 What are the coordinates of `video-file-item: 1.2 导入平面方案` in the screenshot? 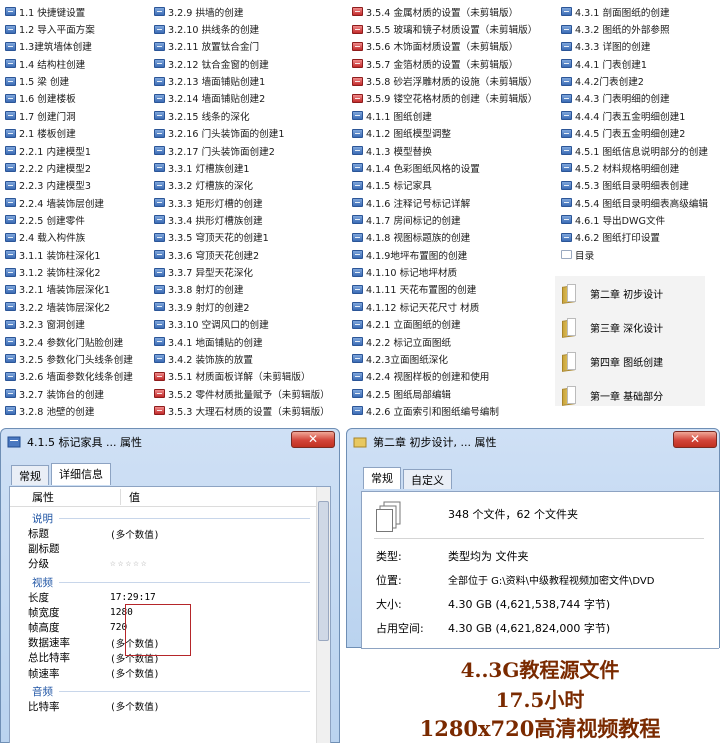 It's located at (69, 28).